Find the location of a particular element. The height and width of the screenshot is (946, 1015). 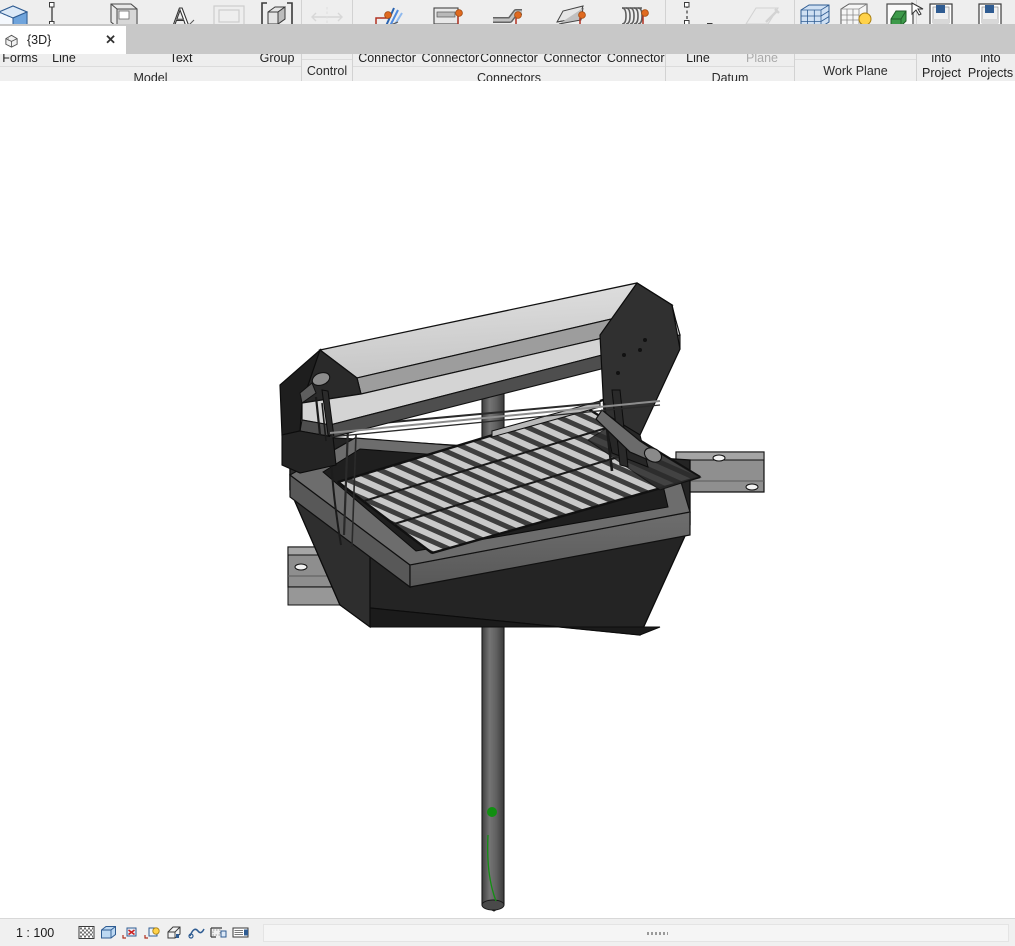

ribbon-panel-label: Connectors is located at coordinates (509, 73).